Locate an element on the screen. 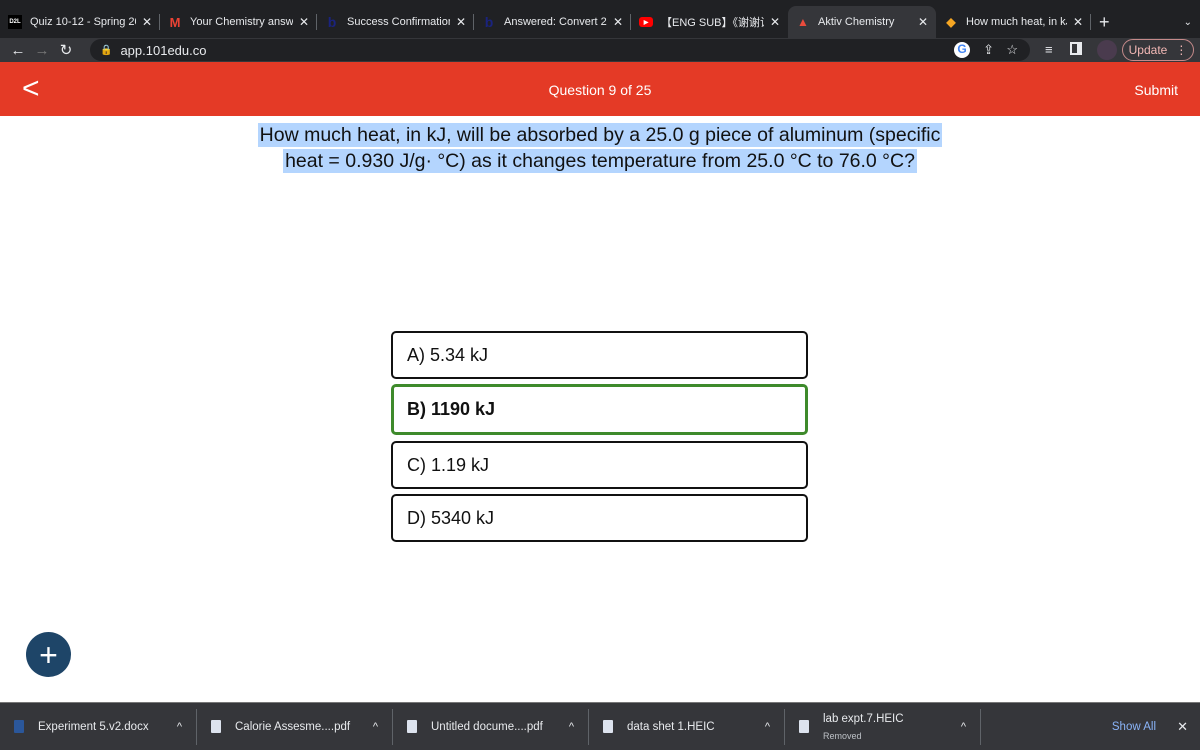 This screenshot has height=750, width=1200. browser-toolbar: ← → ↻ 🔒 app.101edu.co G ⇪ ☆ ≡ Update ⋮ is located at coordinates (600, 50).